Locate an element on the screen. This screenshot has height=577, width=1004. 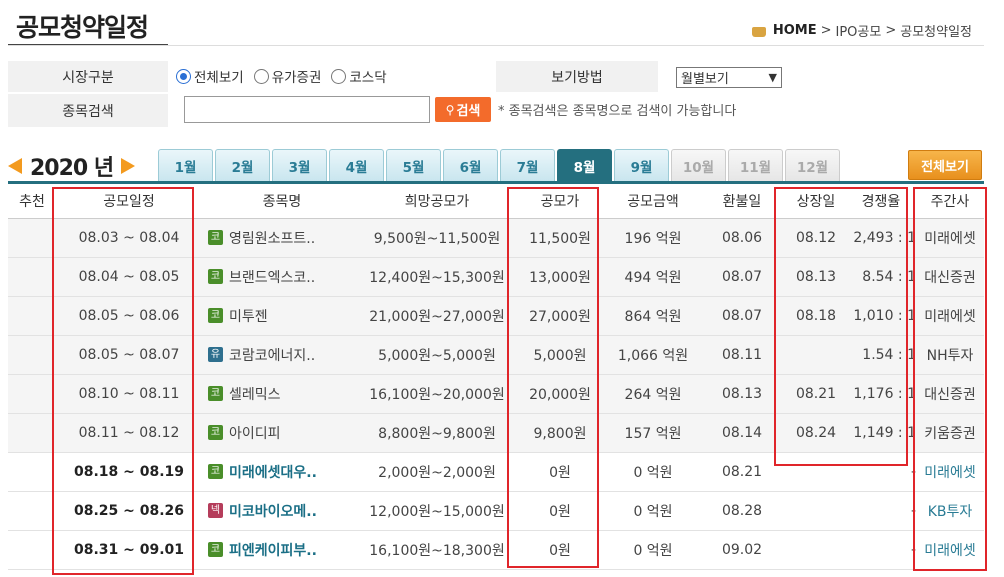
name-cell: 코 영림원소프트.. is located at coordinates (282, 238).